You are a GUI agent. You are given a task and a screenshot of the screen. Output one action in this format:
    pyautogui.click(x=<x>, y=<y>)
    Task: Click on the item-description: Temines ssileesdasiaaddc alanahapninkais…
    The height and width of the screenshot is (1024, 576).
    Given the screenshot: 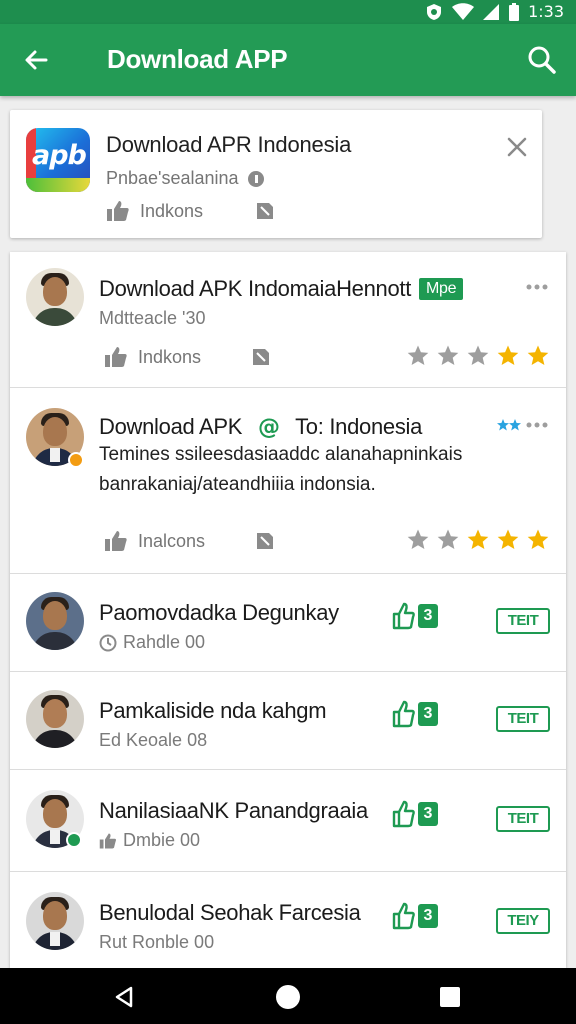 What is the action you would take?
    pyautogui.click(x=319, y=470)
    